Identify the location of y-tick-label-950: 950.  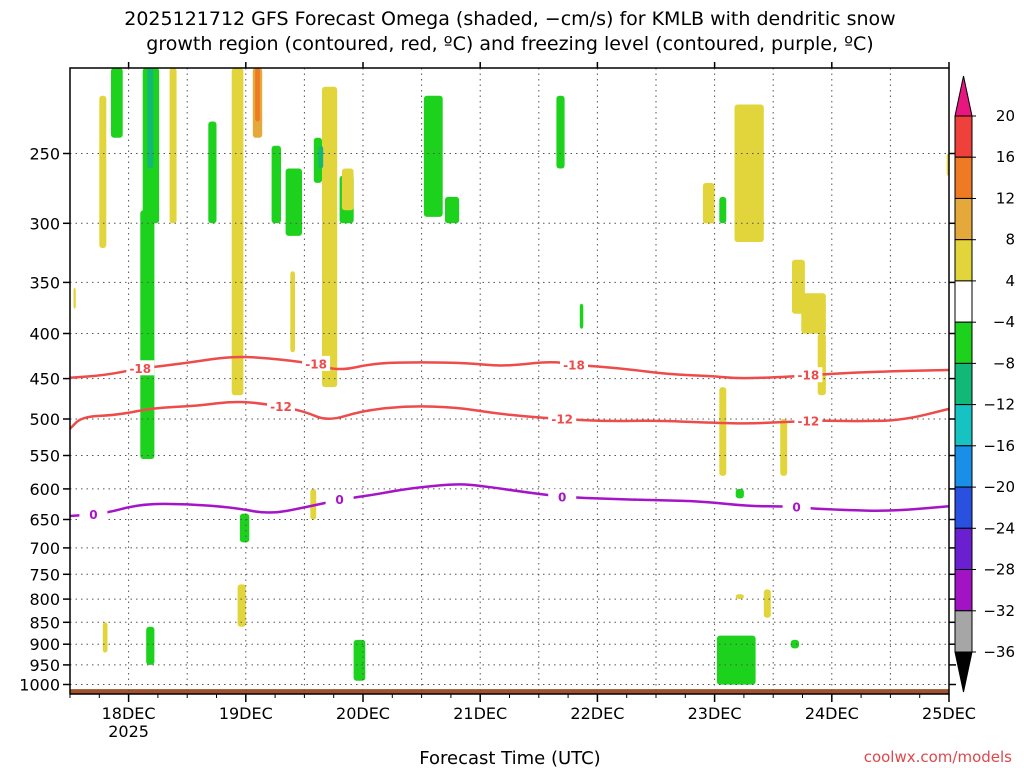
(44, 665).